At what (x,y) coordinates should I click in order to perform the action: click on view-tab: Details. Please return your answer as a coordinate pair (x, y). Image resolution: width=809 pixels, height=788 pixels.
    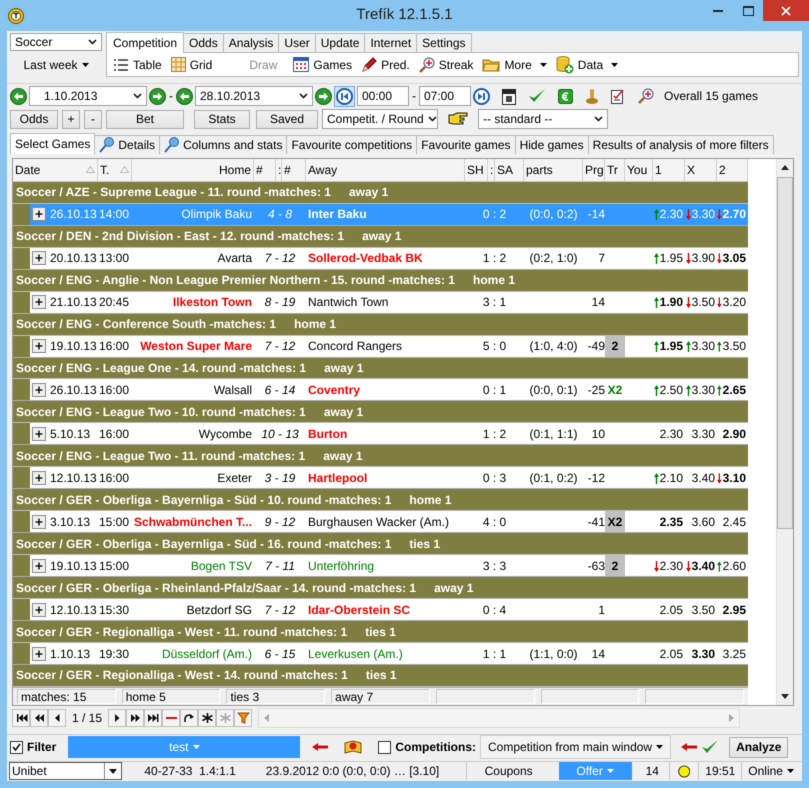
    Looking at the image, I should click on (127, 144).